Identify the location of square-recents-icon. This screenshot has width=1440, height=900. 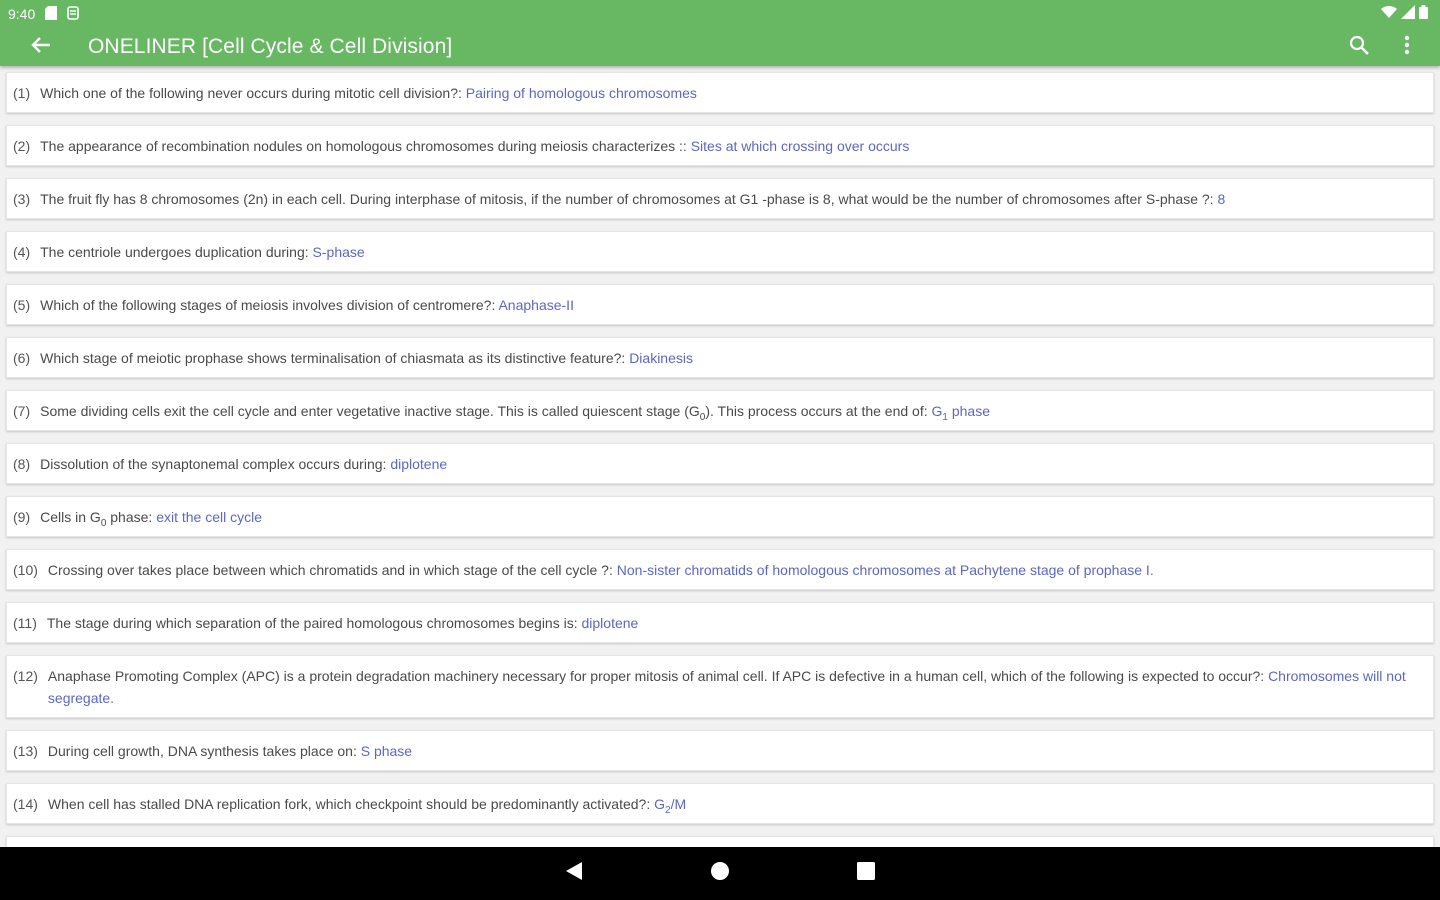
(866, 873).